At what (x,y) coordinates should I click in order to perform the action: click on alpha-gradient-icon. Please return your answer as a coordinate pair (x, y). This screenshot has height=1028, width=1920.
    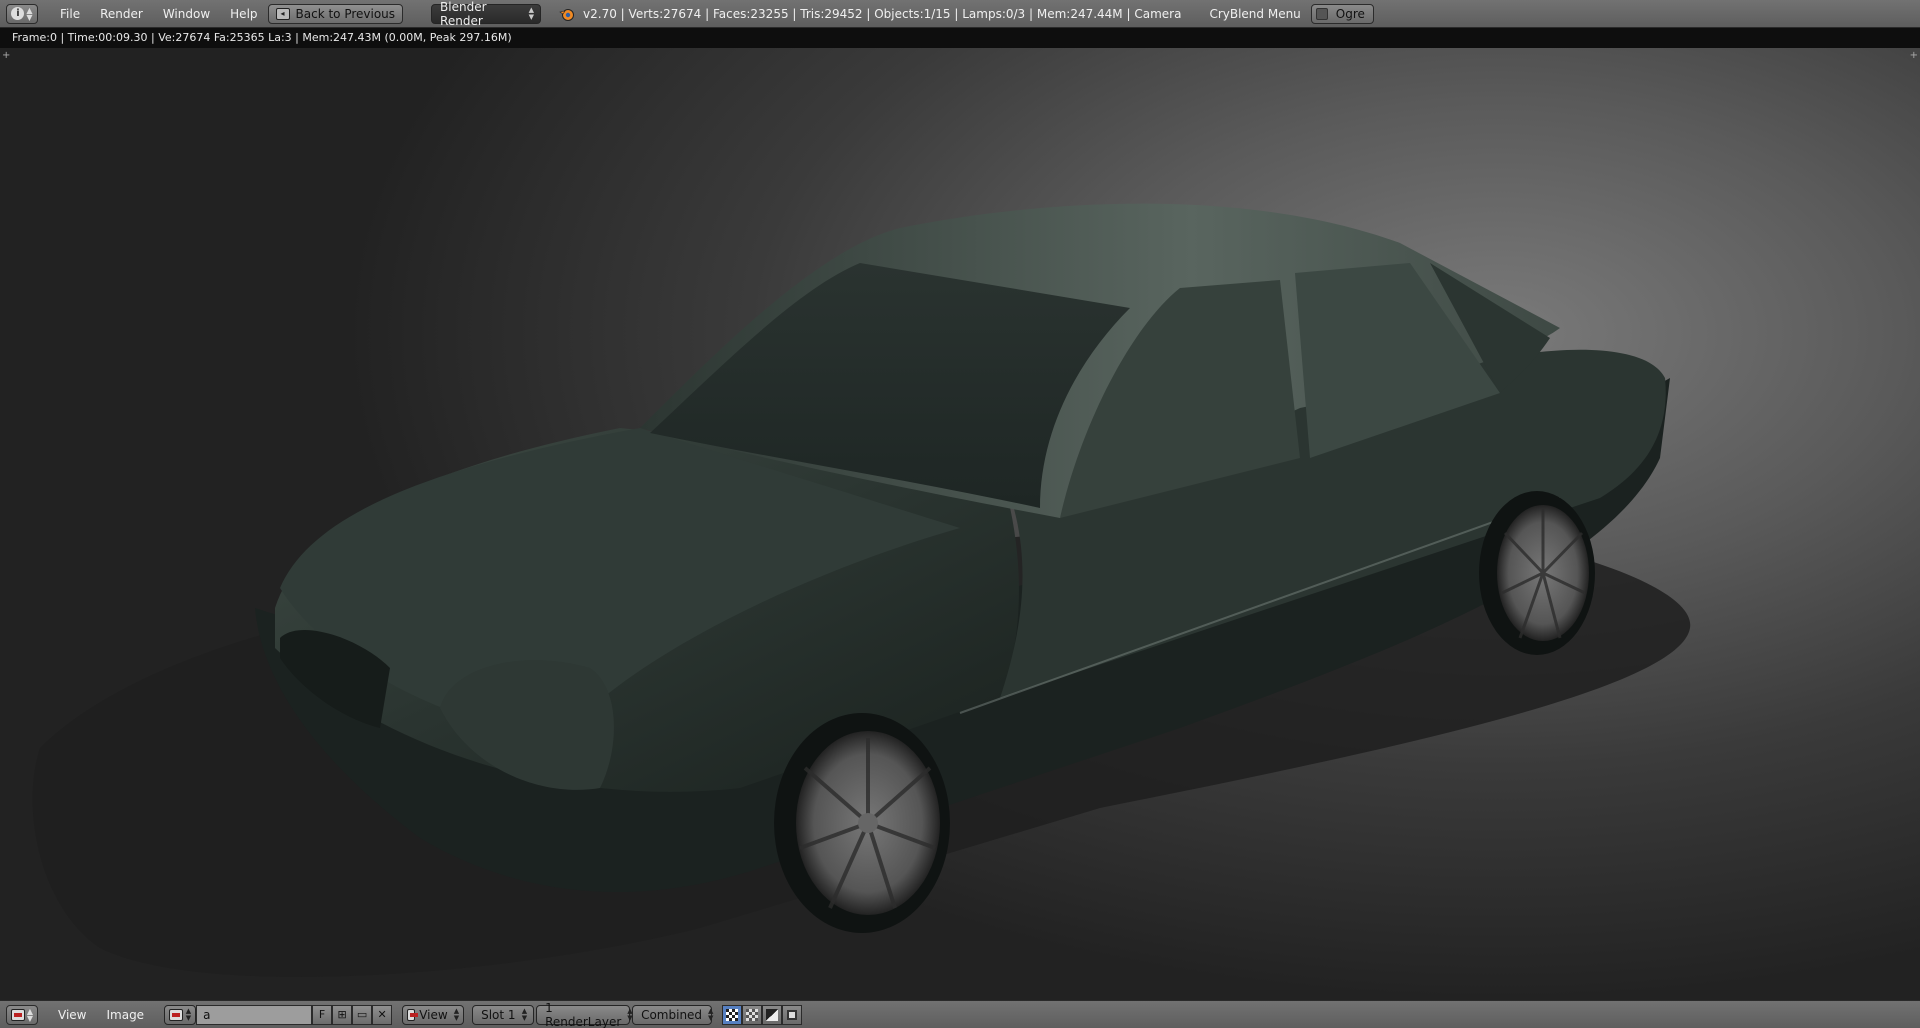
    Looking at the image, I should click on (772, 1014).